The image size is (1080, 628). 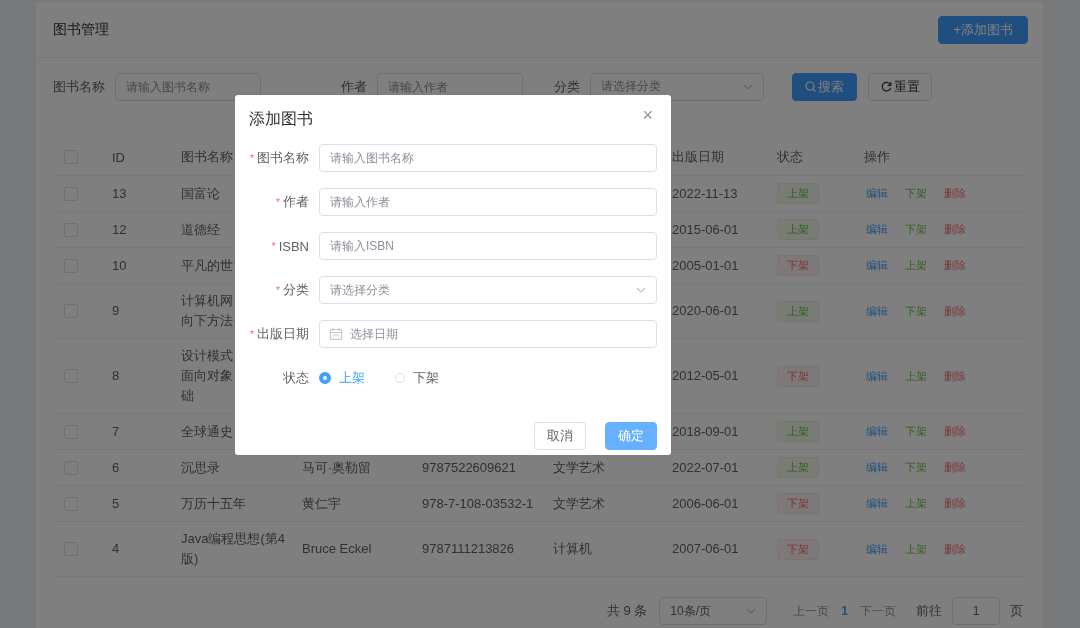 I want to click on column-header: 出版日期, so click(x=698, y=157).